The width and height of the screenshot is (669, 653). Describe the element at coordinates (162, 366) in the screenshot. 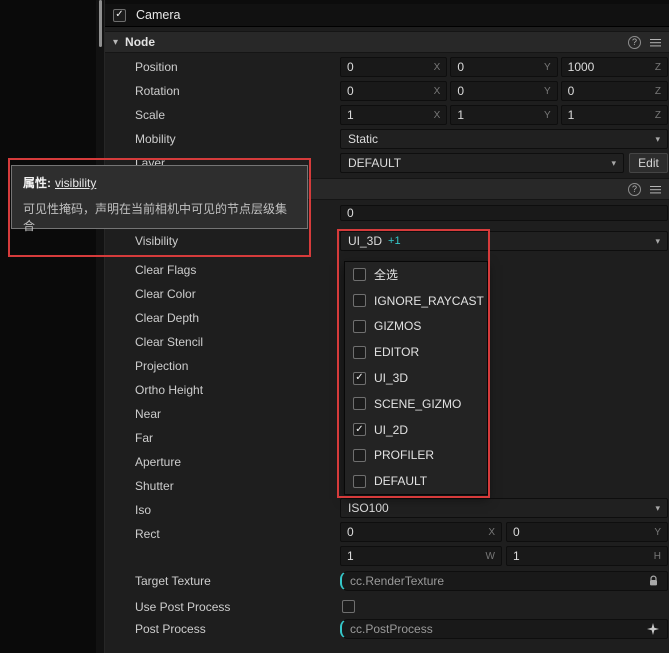

I see `property-label: Projection` at that location.